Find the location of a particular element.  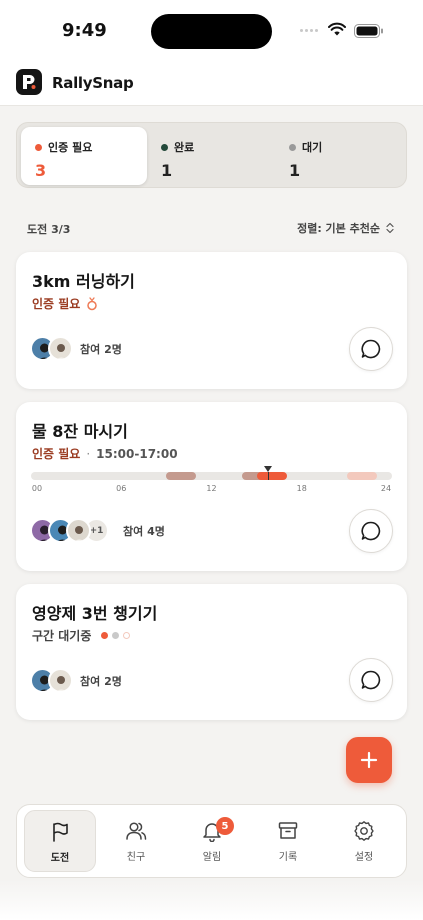

progress-dots is located at coordinates (116, 635).